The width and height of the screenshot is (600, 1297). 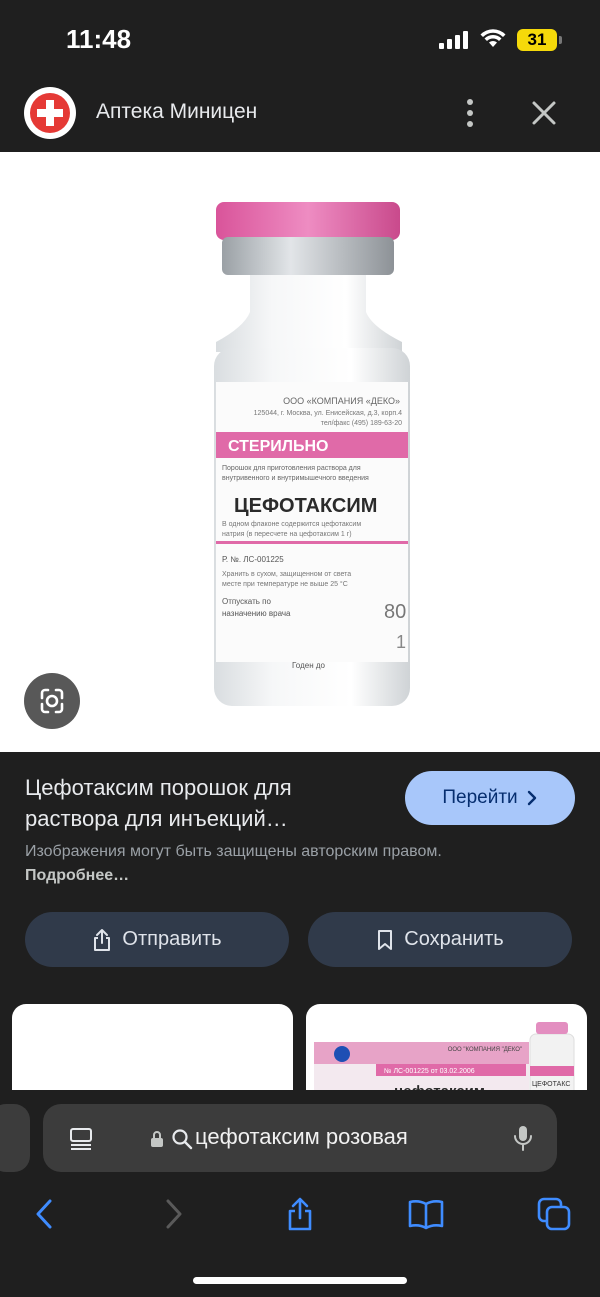 I want to click on battery-icon: 31, so click(x=537, y=40).